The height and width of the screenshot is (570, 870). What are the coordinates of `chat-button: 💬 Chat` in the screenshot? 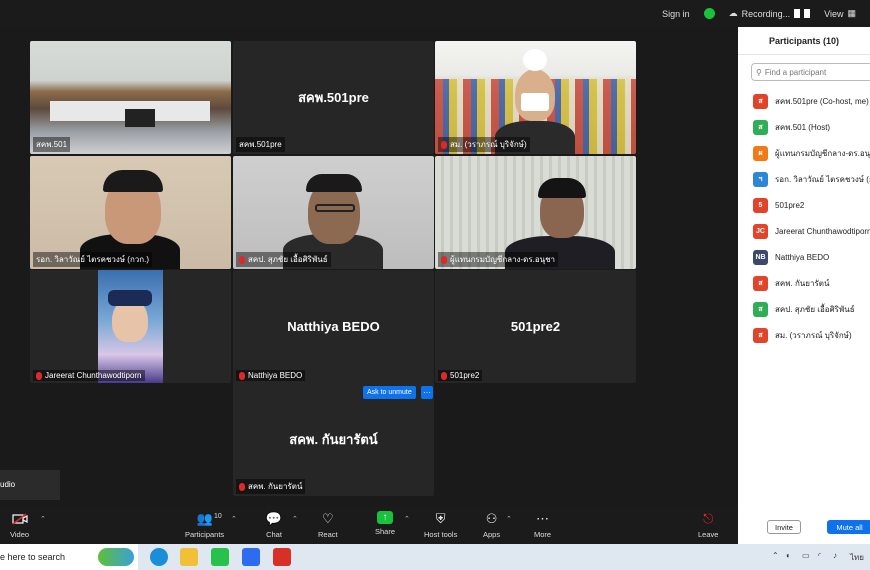 It's located at (274, 525).